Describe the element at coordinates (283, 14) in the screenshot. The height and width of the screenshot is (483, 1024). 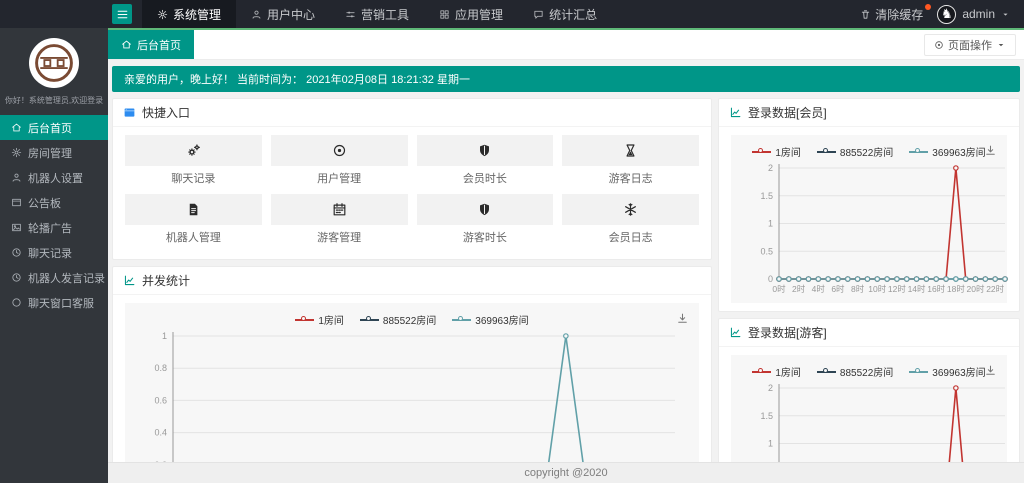
I see `nav-item-用户中心: 用户中心` at that location.